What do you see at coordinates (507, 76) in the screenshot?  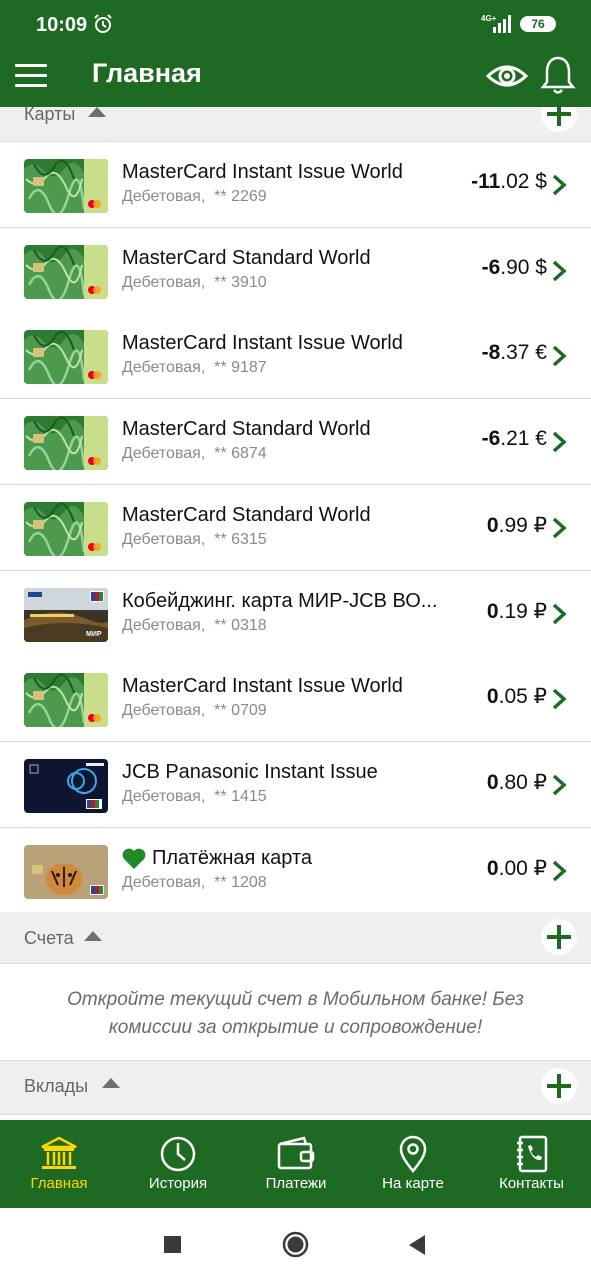 I see `eye-icon` at bounding box center [507, 76].